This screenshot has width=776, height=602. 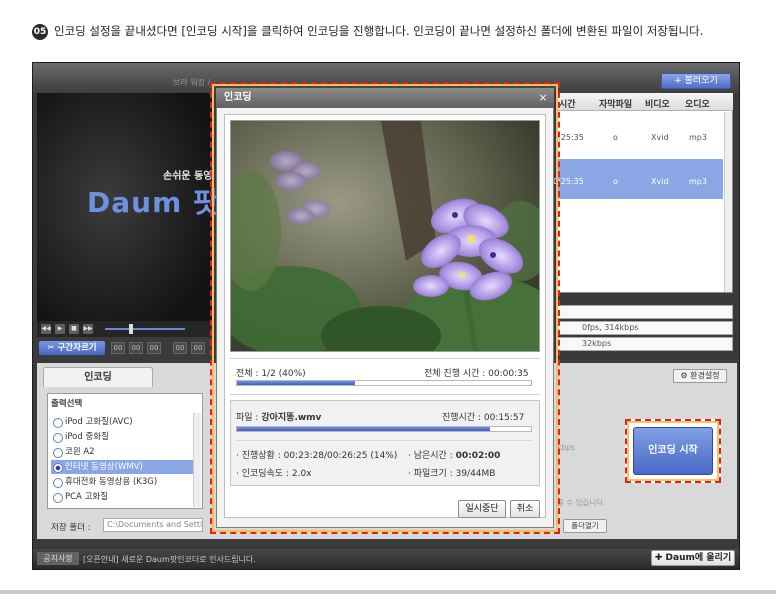 What do you see at coordinates (98, 377) in the screenshot?
I see `tab-encoding: 인코딩` at bounding box center [98, 377].